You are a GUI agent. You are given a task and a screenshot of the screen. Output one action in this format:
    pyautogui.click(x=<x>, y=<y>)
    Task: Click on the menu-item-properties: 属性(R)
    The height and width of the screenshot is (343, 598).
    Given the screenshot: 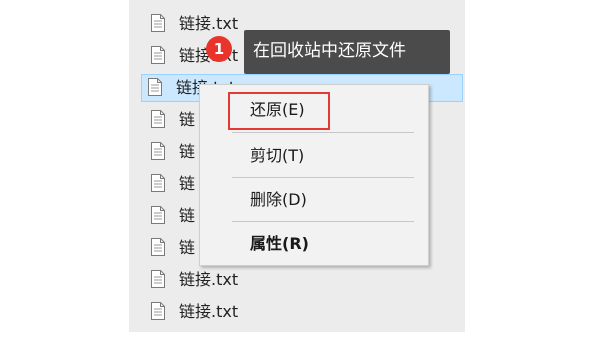 What is the action you would take?
    pyautogui.click(x=279, y=244)
    